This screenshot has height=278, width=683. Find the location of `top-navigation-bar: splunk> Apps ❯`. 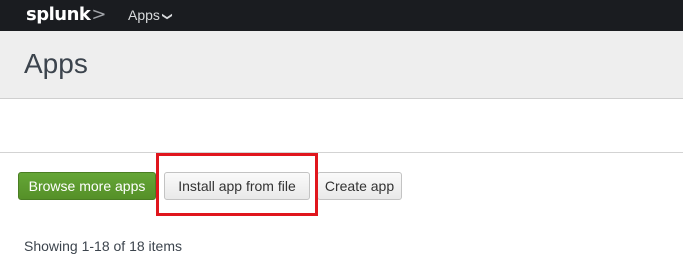

top-navigation-bar: splunk> Apps ❯ is located at coordinates (341, 15).